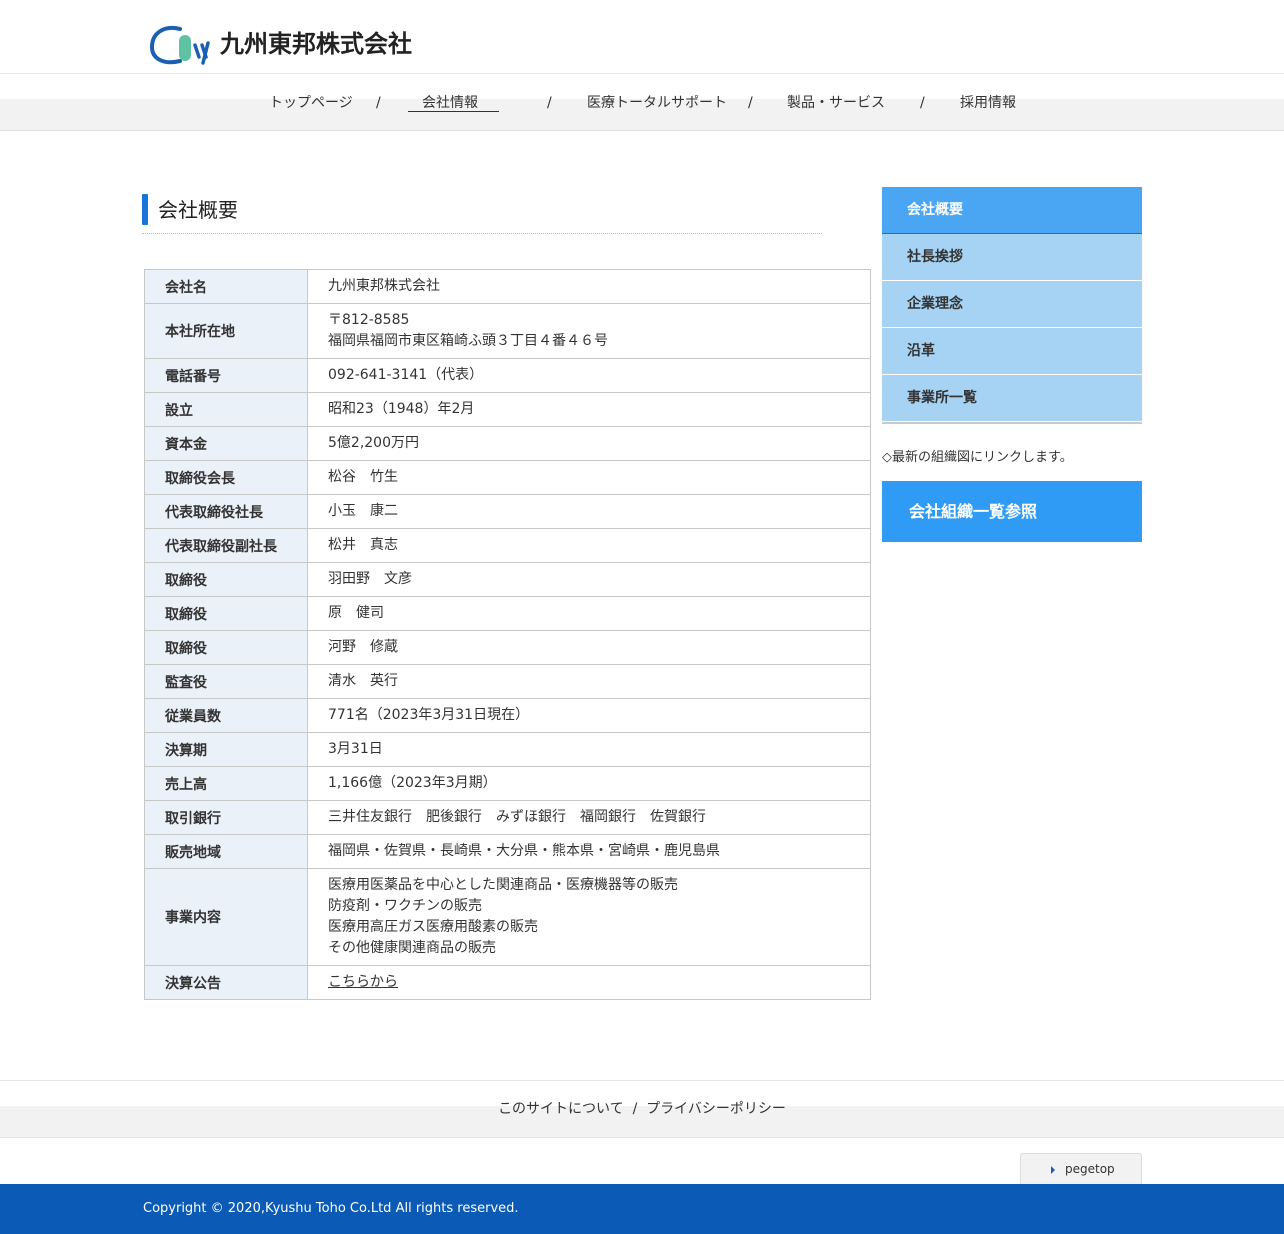 The width and height of the screenshot is (1284, 1234). Describe the element at coordinates (226, 511) in the screenshot. I see `row-label: 代表取締役社長` at that location.